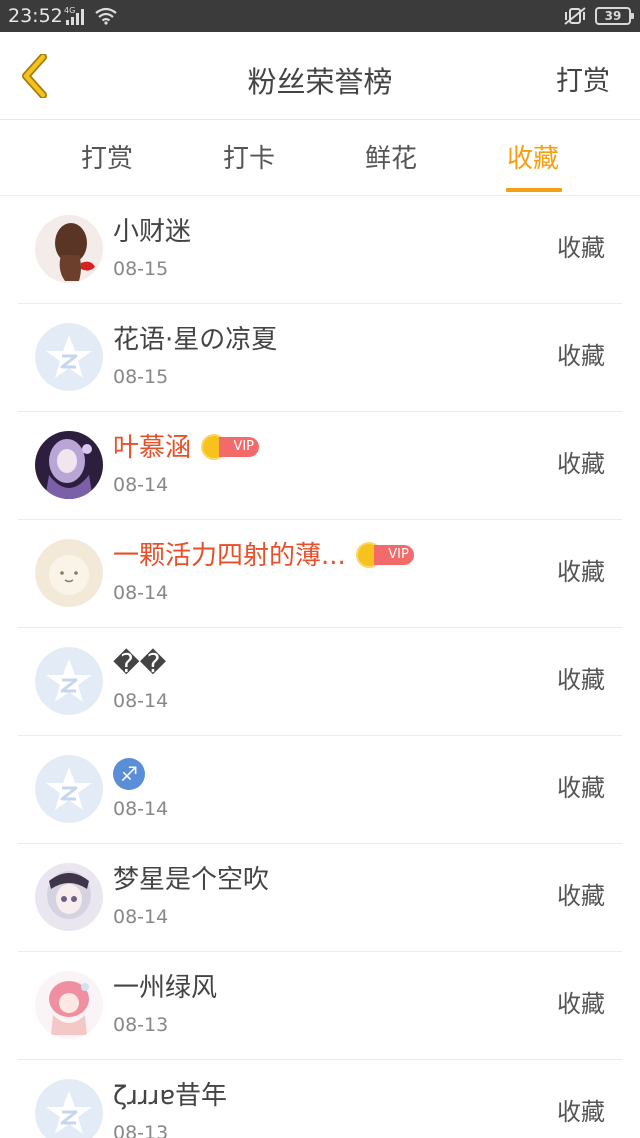  I want to click on list-item: ♐ 08-14 收藏, so click(320, 790).